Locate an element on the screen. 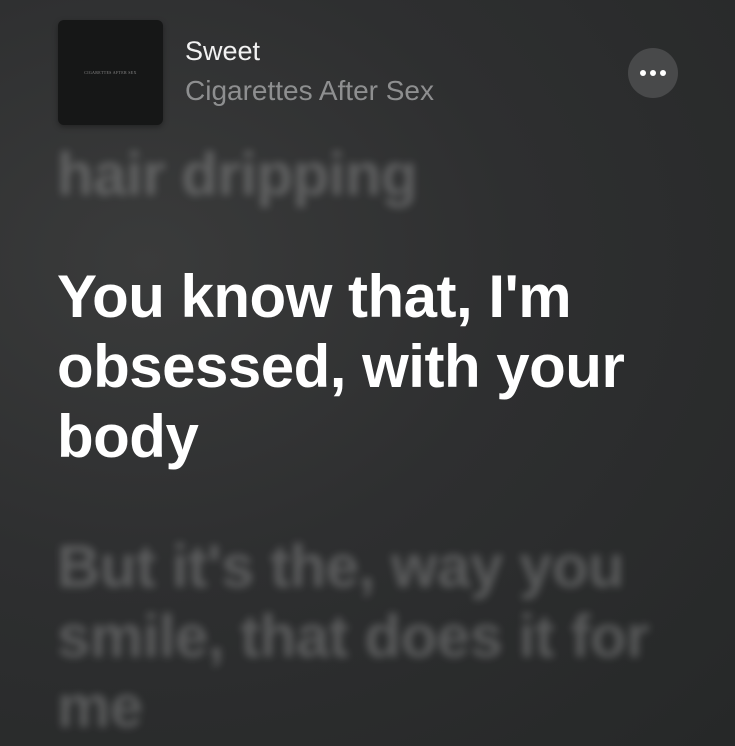  more-horizontal-icon is located at coordinates (653, 73).